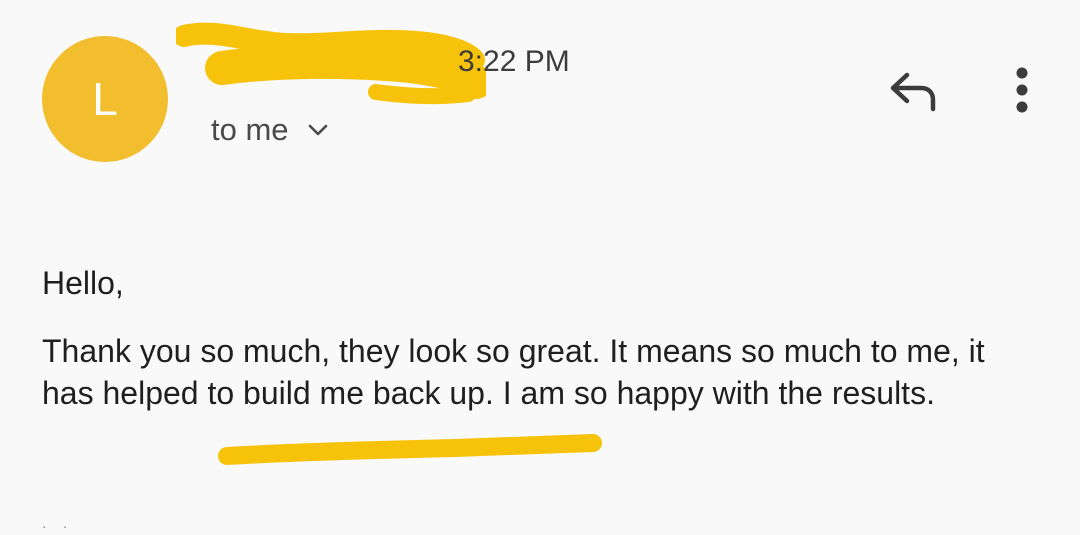 This screenshot has height=535, width=1080. Describe the element at coordinates (318, 130) in the screenshot. I see `chevron-down-icon` at that location.